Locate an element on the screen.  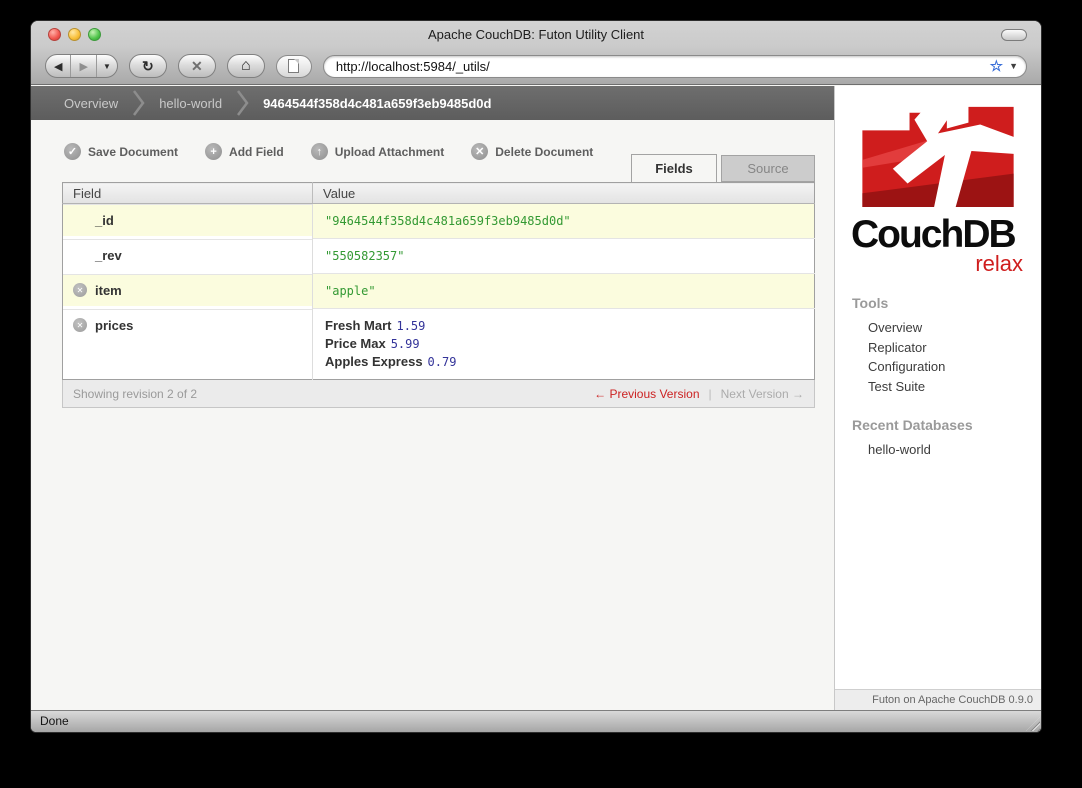
column-header: Field is located at coordinates (187, 193).